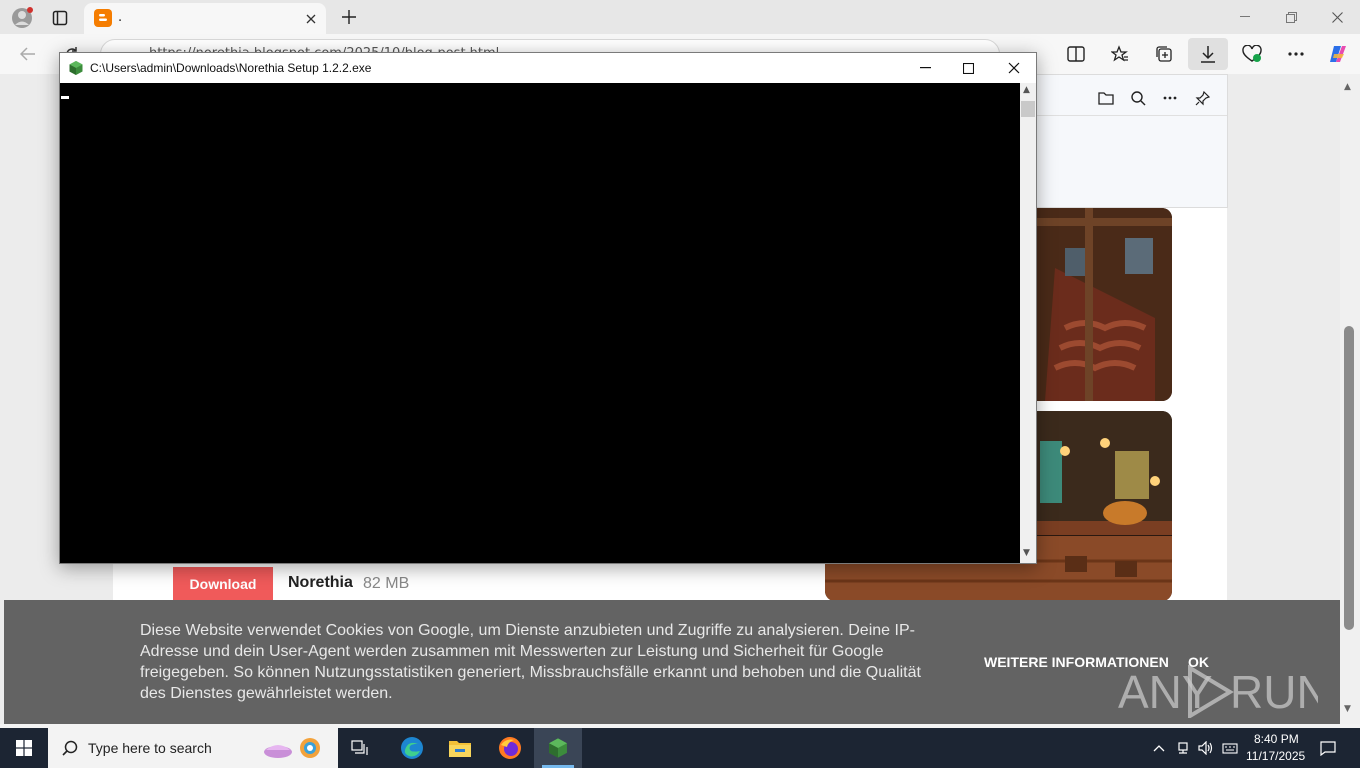 Image resolution: width=1360 pixels, height=768 pixels. I want to click on browser-essentials-icon, so click(1252, 54).